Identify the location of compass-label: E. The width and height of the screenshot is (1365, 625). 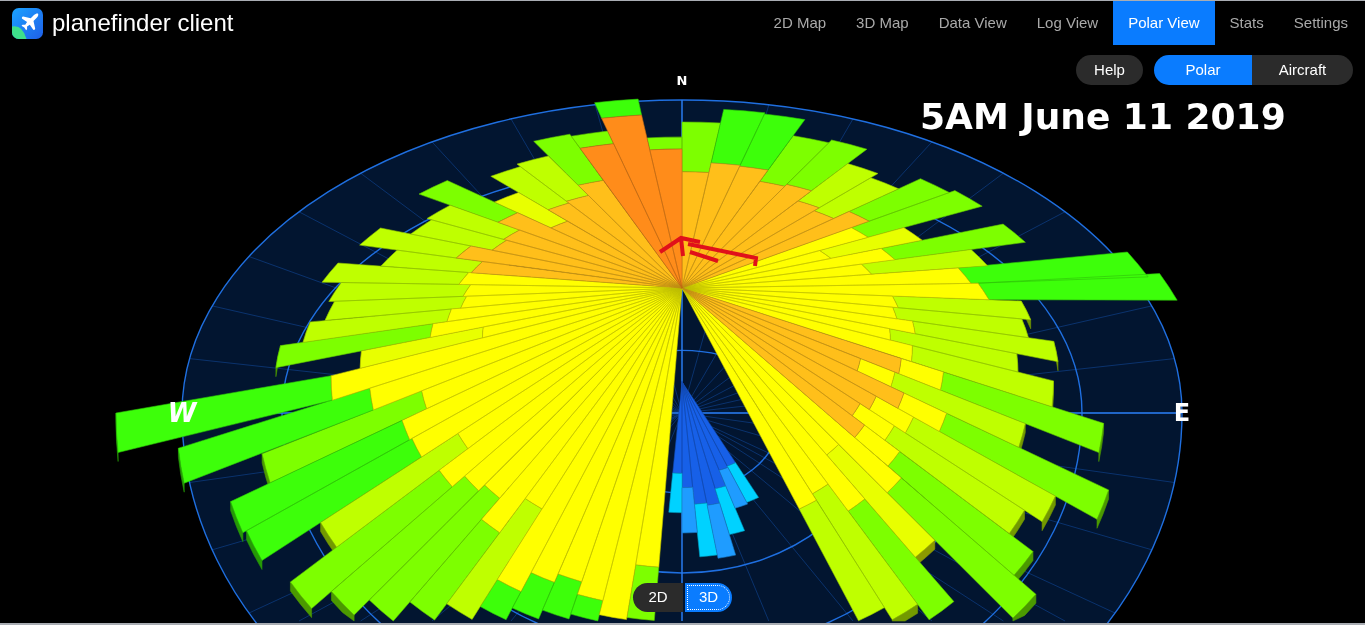
(1182, 413).